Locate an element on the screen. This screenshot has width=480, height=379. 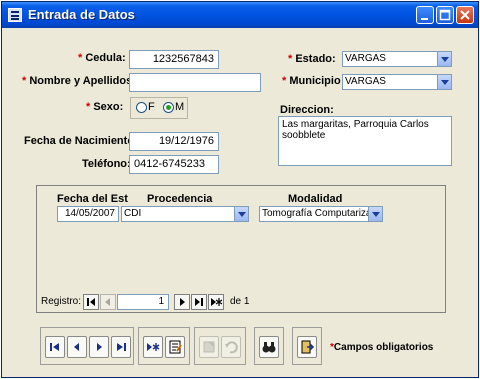
go-next-button is located at coordinates (99, 347).